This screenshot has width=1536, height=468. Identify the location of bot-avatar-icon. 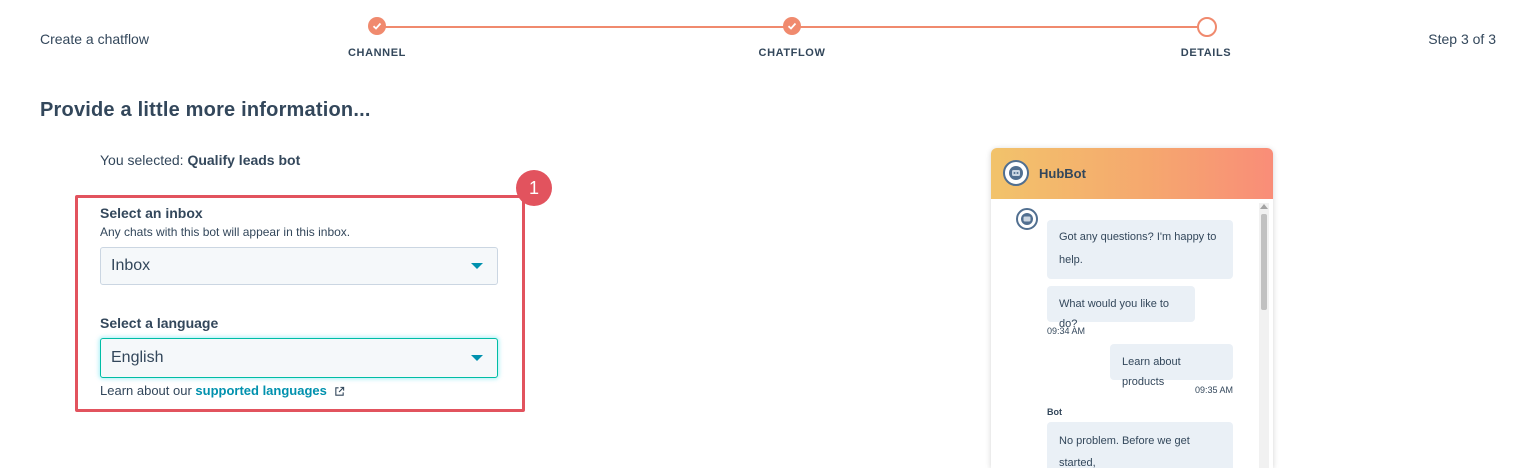
(1016, 173).